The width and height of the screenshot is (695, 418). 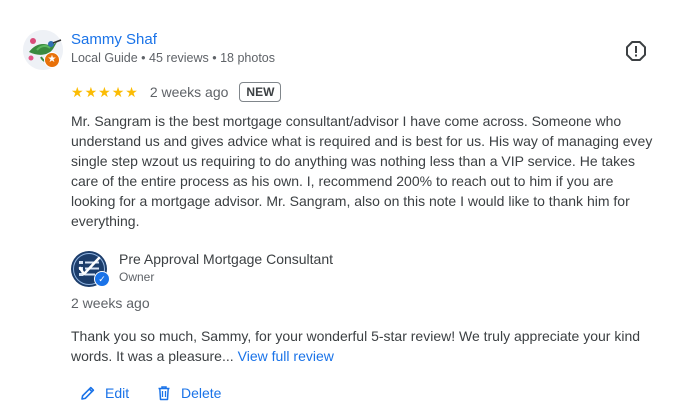 What do you see at coordinates (102, 279) in the screenshot?
I see `verified-check-icon: ✓` at bounding box center [102, 279].